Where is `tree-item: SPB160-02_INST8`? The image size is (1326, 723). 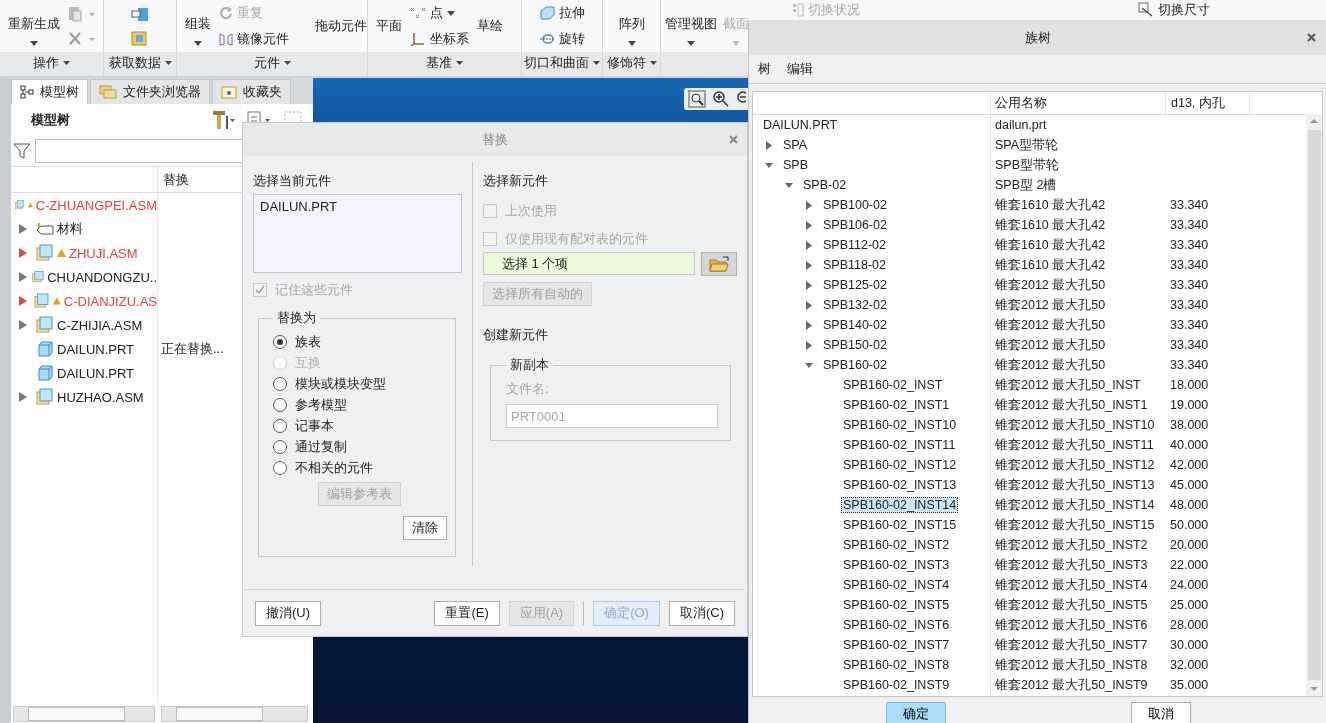 tree-item: SPB160-02_INST8 is located at coordinates (896, 665).